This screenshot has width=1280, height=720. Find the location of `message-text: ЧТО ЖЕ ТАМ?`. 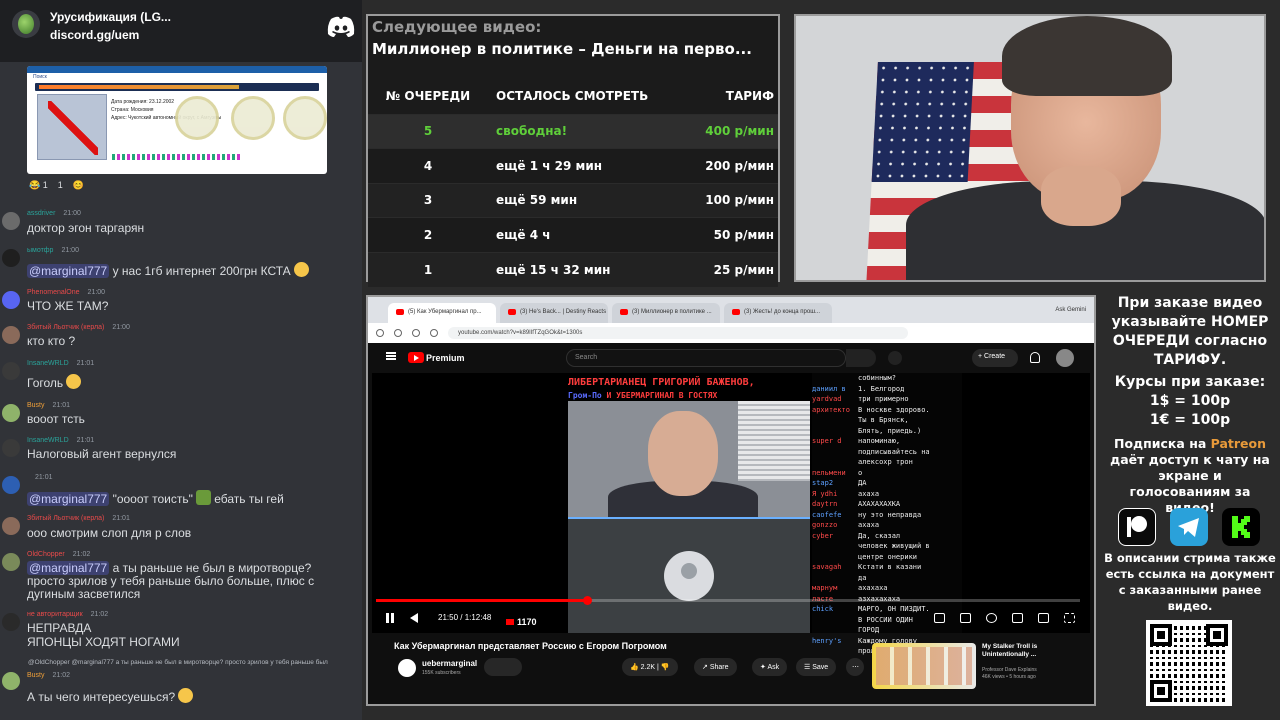

message-text: ЧТО ЖЕ ТАМ? is located at coordinates (68, 306).